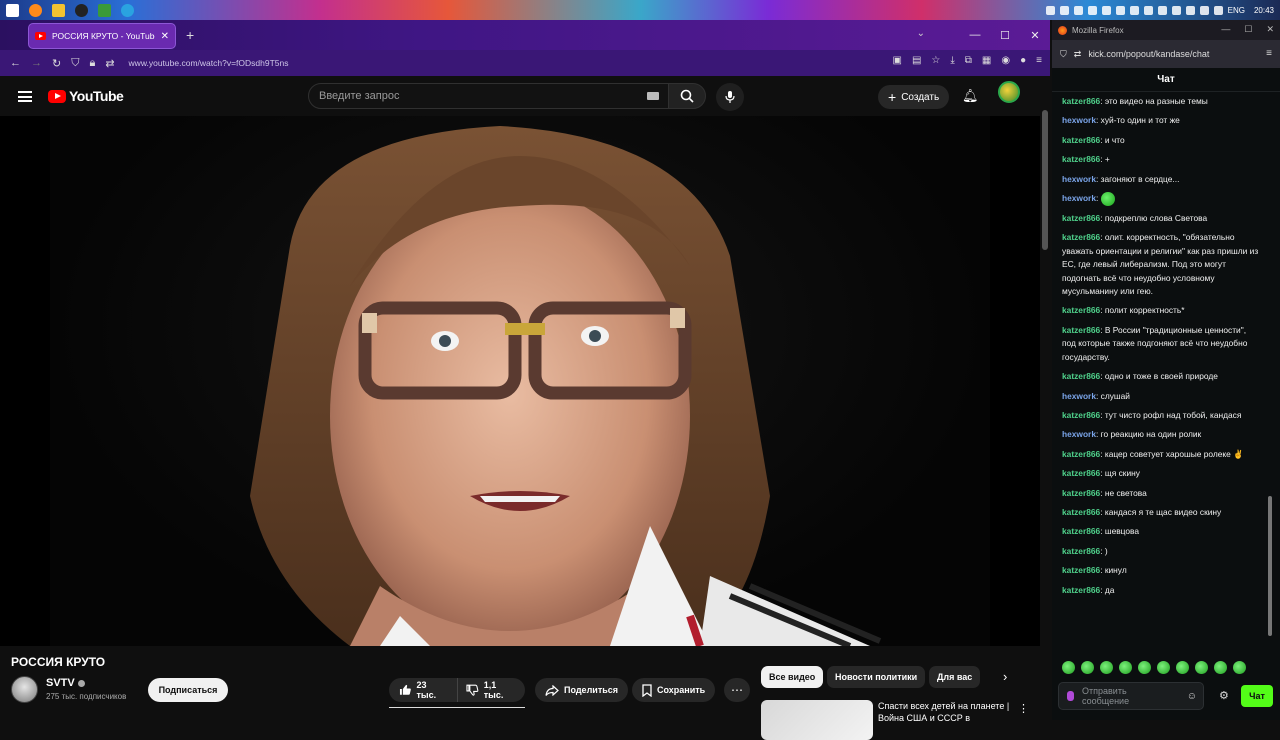 Image resolution: width=1280 pixels, height=740 pixels. I want to click on chip-for-you: Для вас, so click(955, 677).